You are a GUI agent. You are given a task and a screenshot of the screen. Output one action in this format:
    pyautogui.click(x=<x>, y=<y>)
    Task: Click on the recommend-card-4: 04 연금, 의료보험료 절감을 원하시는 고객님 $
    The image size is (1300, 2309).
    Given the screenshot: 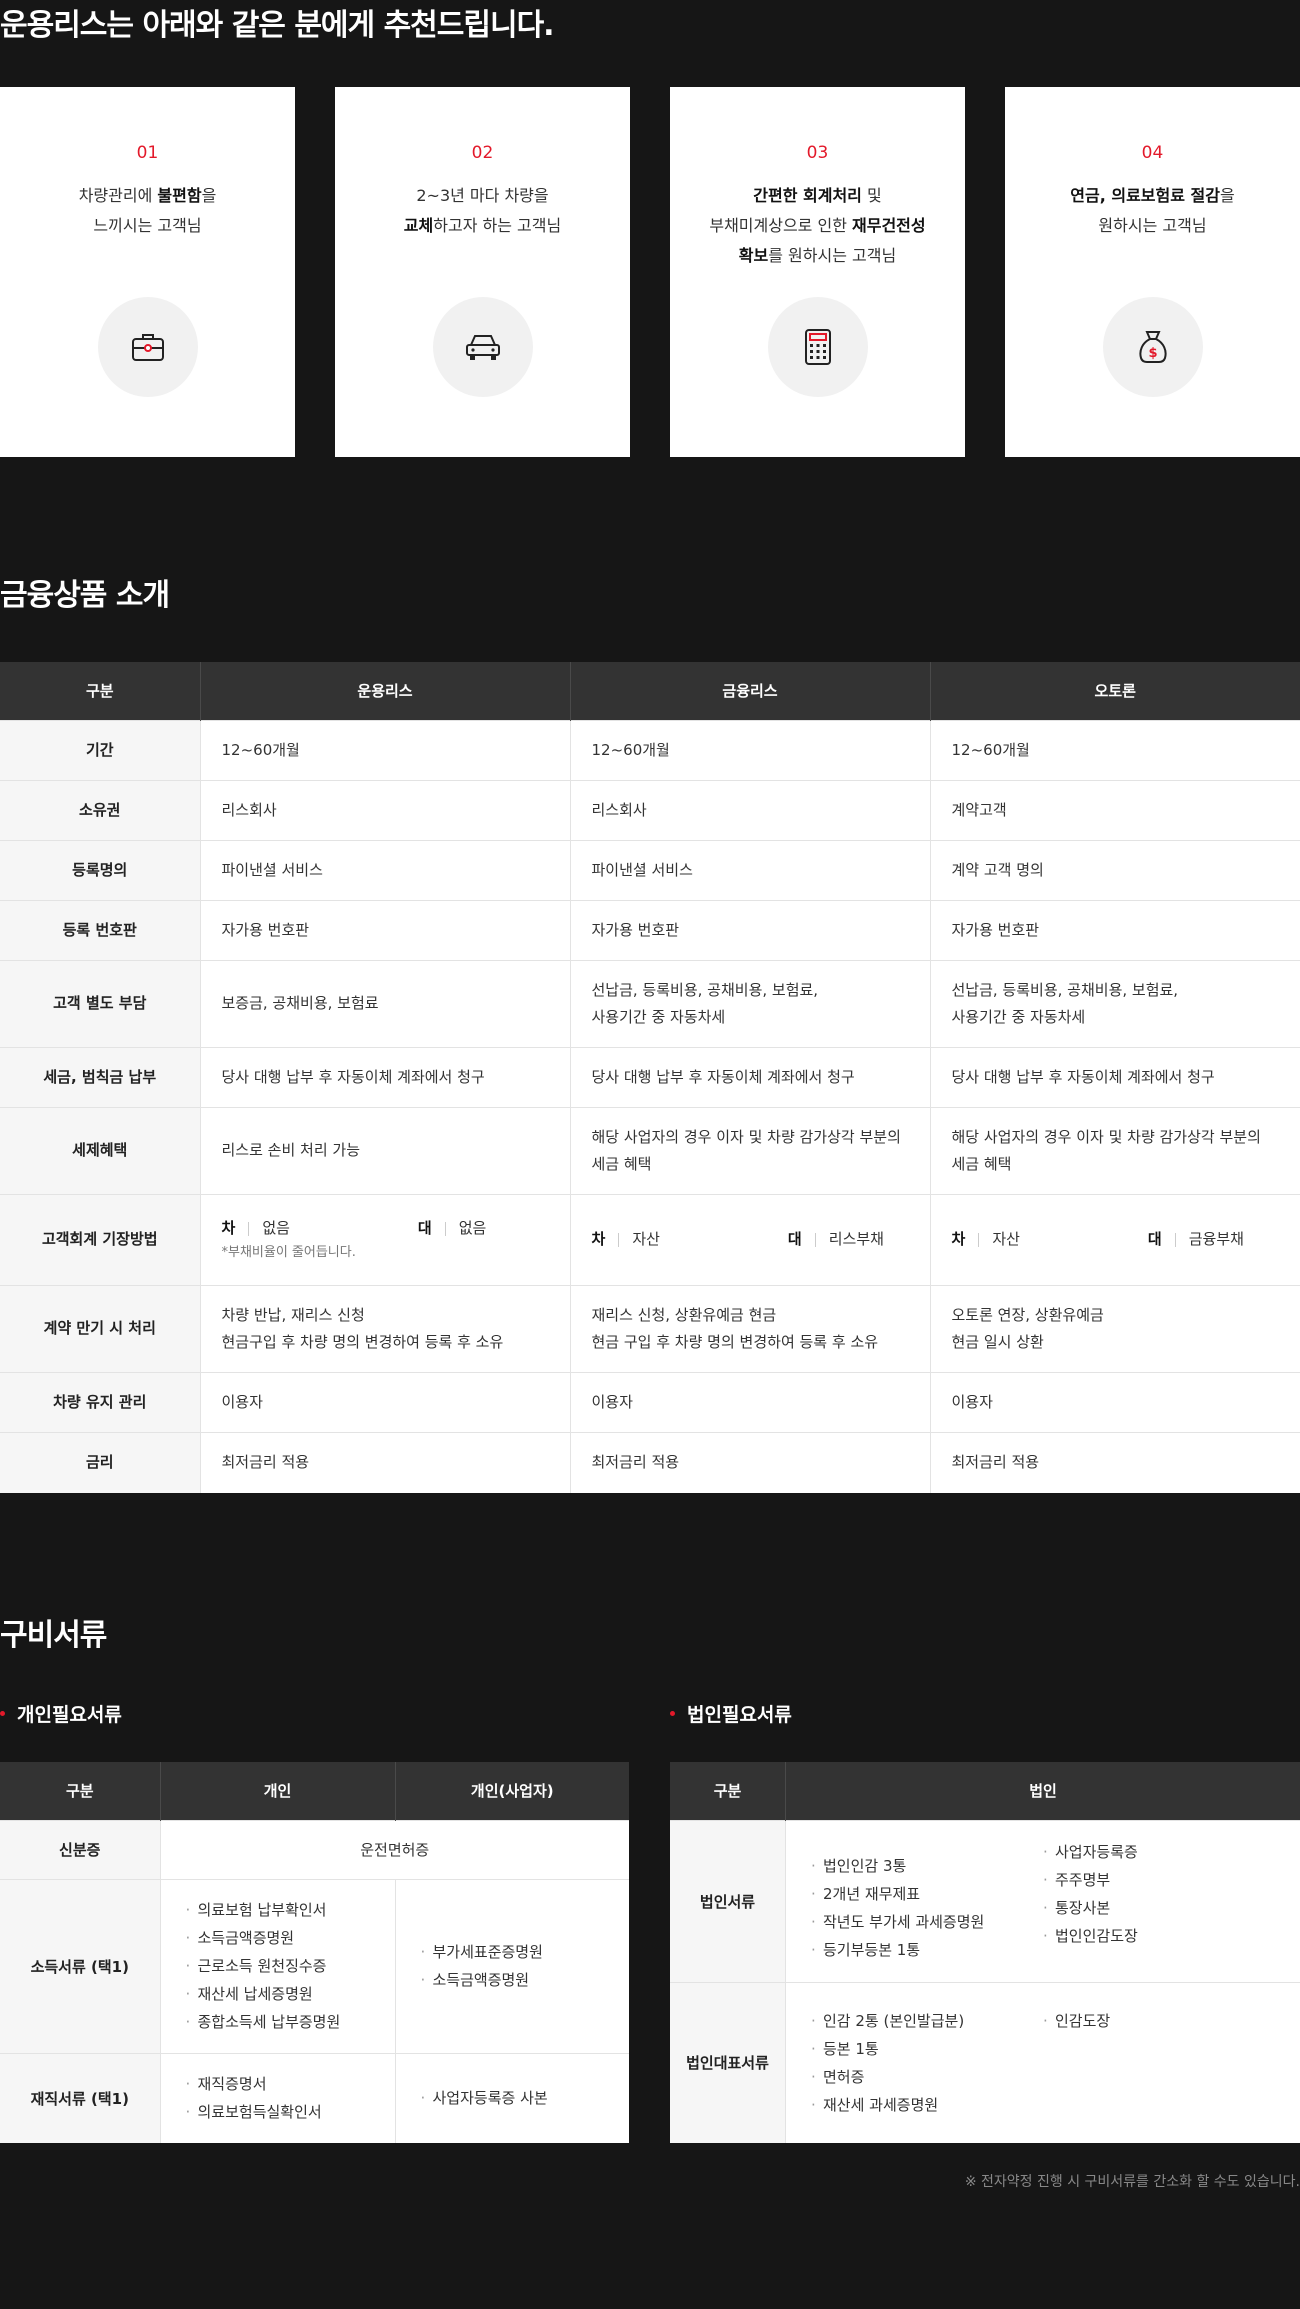 What is the action you would take?
    pyautogui.click(x=1152, y=272)
    